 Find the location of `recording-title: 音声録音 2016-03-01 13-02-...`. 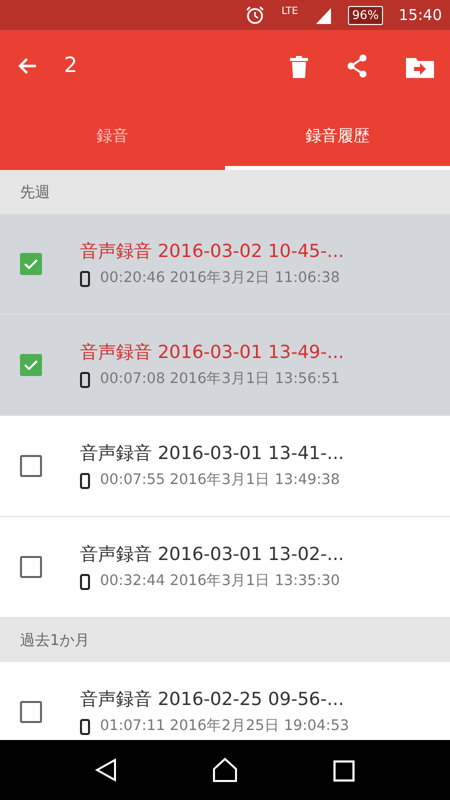

recording-title: 音声録音 2016-03-01 13-02-... is located at coordinates (212, 555).